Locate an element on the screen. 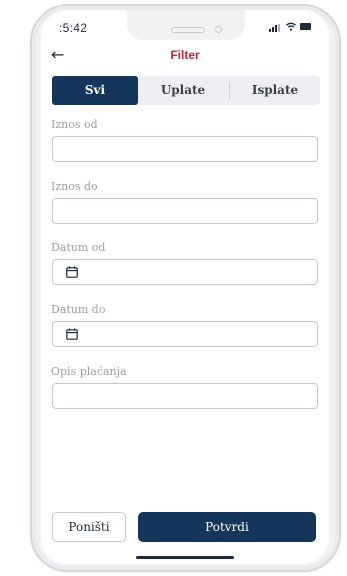  description-label: Opis plaćanja is located at coordinates (89, 371).